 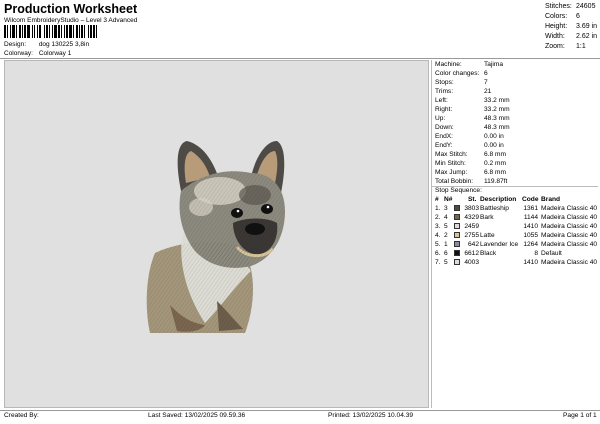 What do you see at coordinates (68, 31) in the screenshot?
I see `barcode` at bounding box center [68, 31].